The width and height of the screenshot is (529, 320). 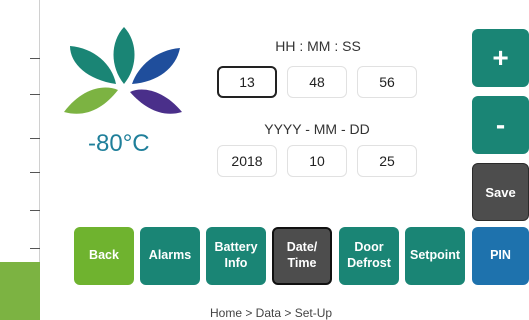 I want to click on hours-field: 13, so click(x=247, y=82).